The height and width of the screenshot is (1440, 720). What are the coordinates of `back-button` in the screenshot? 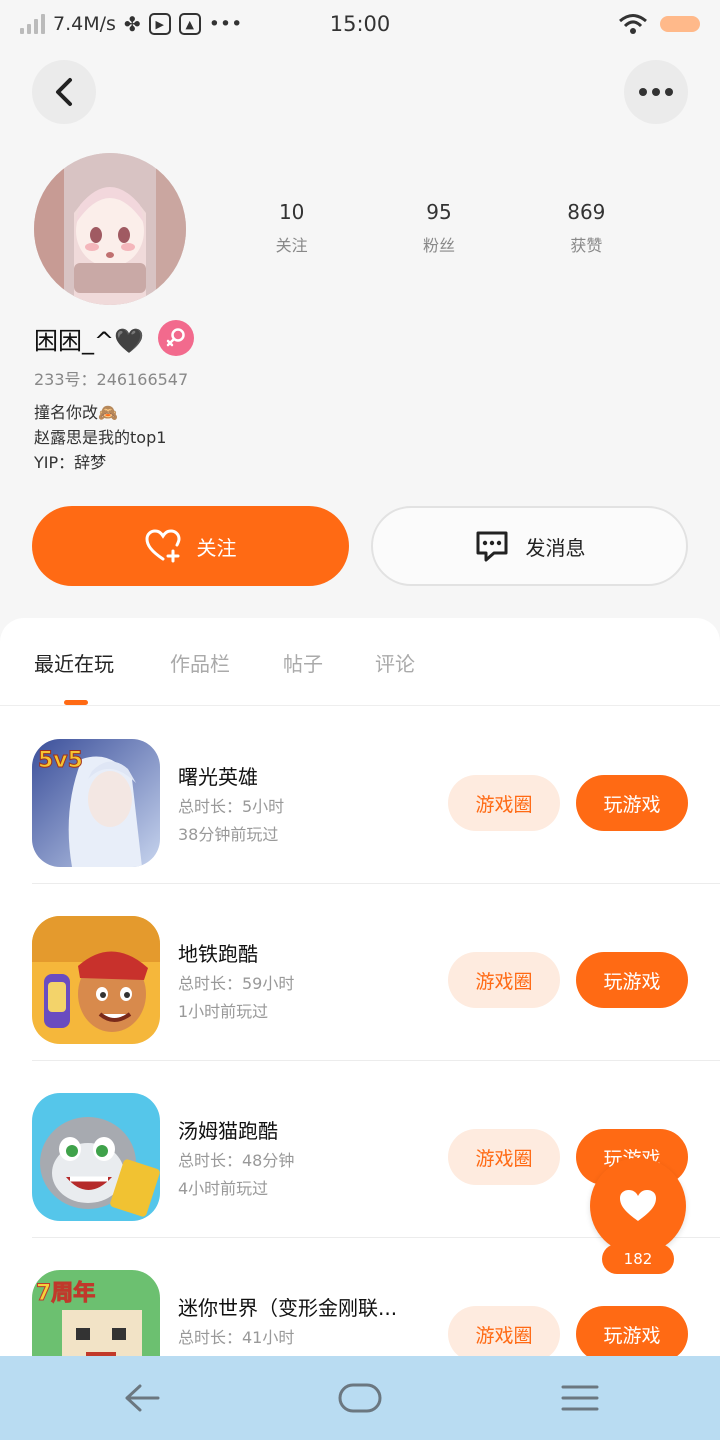 It's located at (64, 92).